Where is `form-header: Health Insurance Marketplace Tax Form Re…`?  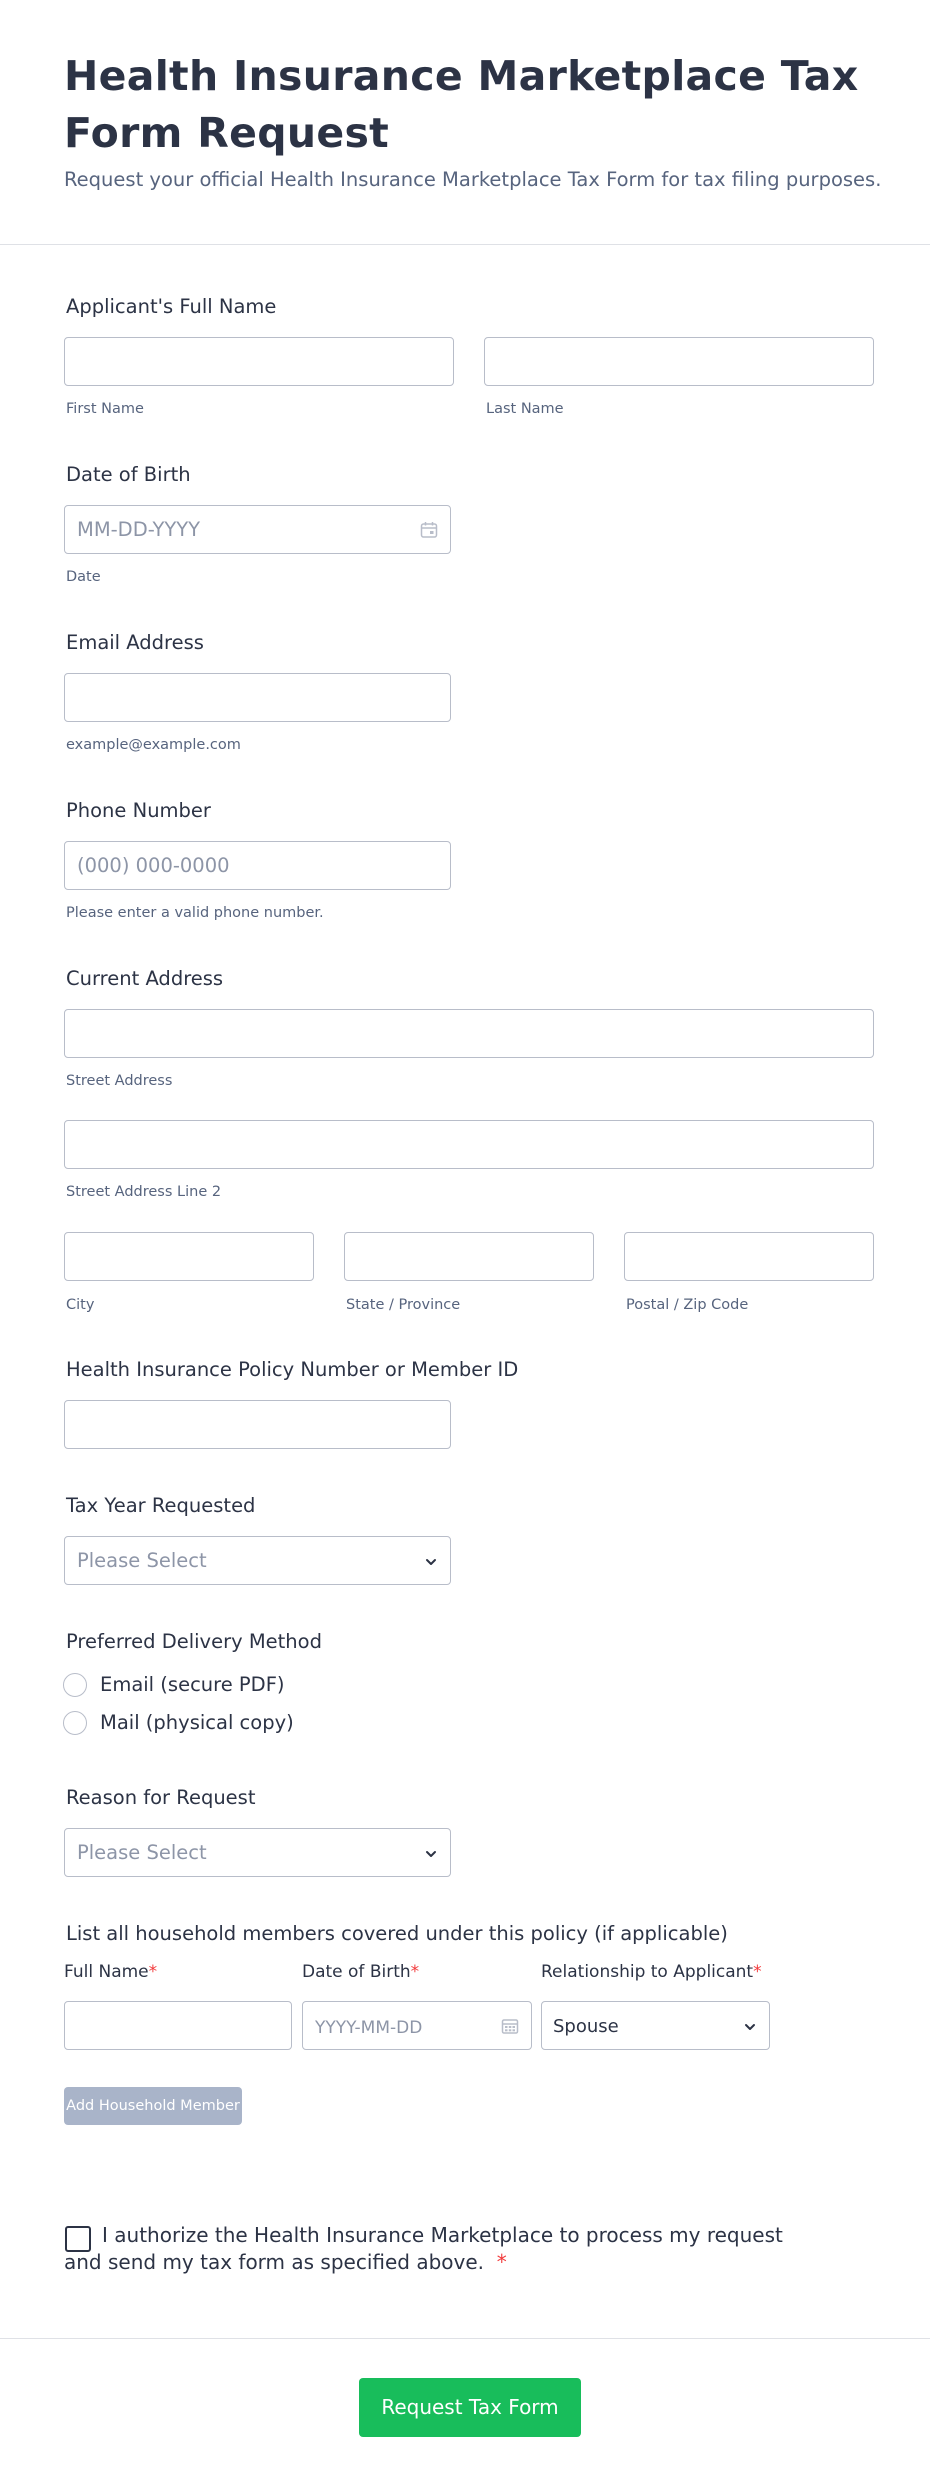 form-header: Health Insurance Marketplace Tax Form Re… is located at coordinates (465, 122).